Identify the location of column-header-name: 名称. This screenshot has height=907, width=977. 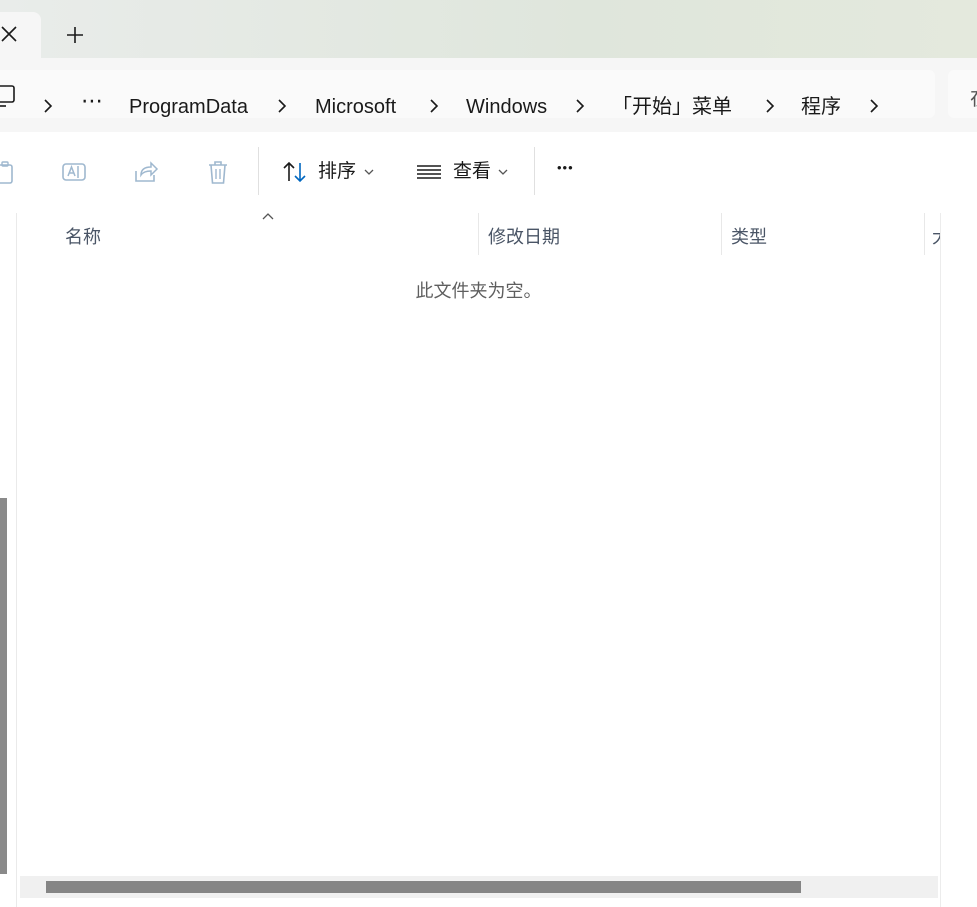
(83, 236).